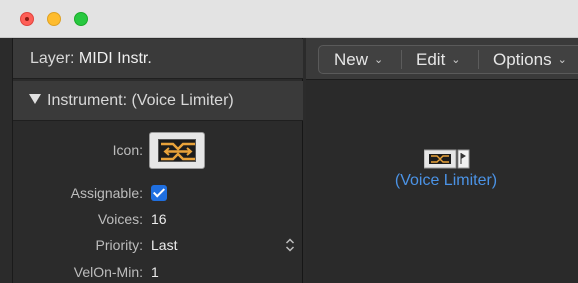  What do you see at coordinates (159, 193) in the screenshot?
I see `assignable-checkbox` at bounding box center [159, 193].